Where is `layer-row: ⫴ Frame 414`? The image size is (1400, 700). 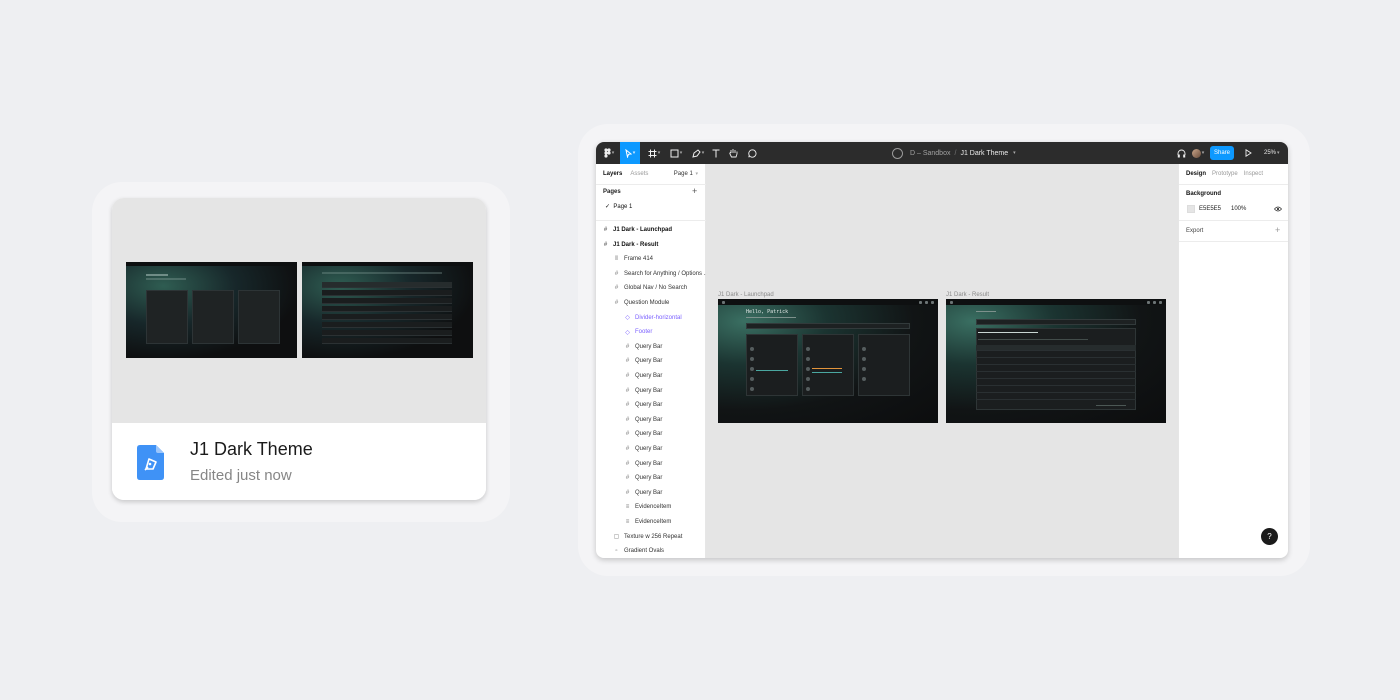
layer-row: ⫴ Frame 414 is located at coordinates (632, 259).